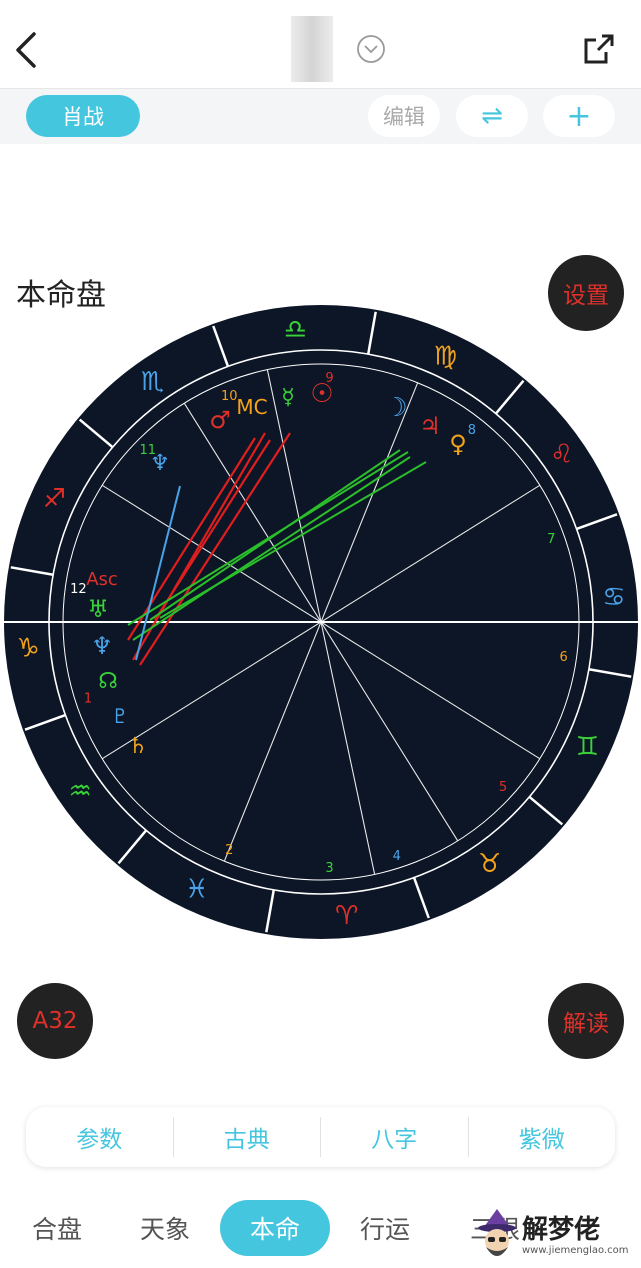 The width and height of the screenshot is (641, 1268). I want to click on zodiac-sign-glyph: ♏, so click(152, 382).